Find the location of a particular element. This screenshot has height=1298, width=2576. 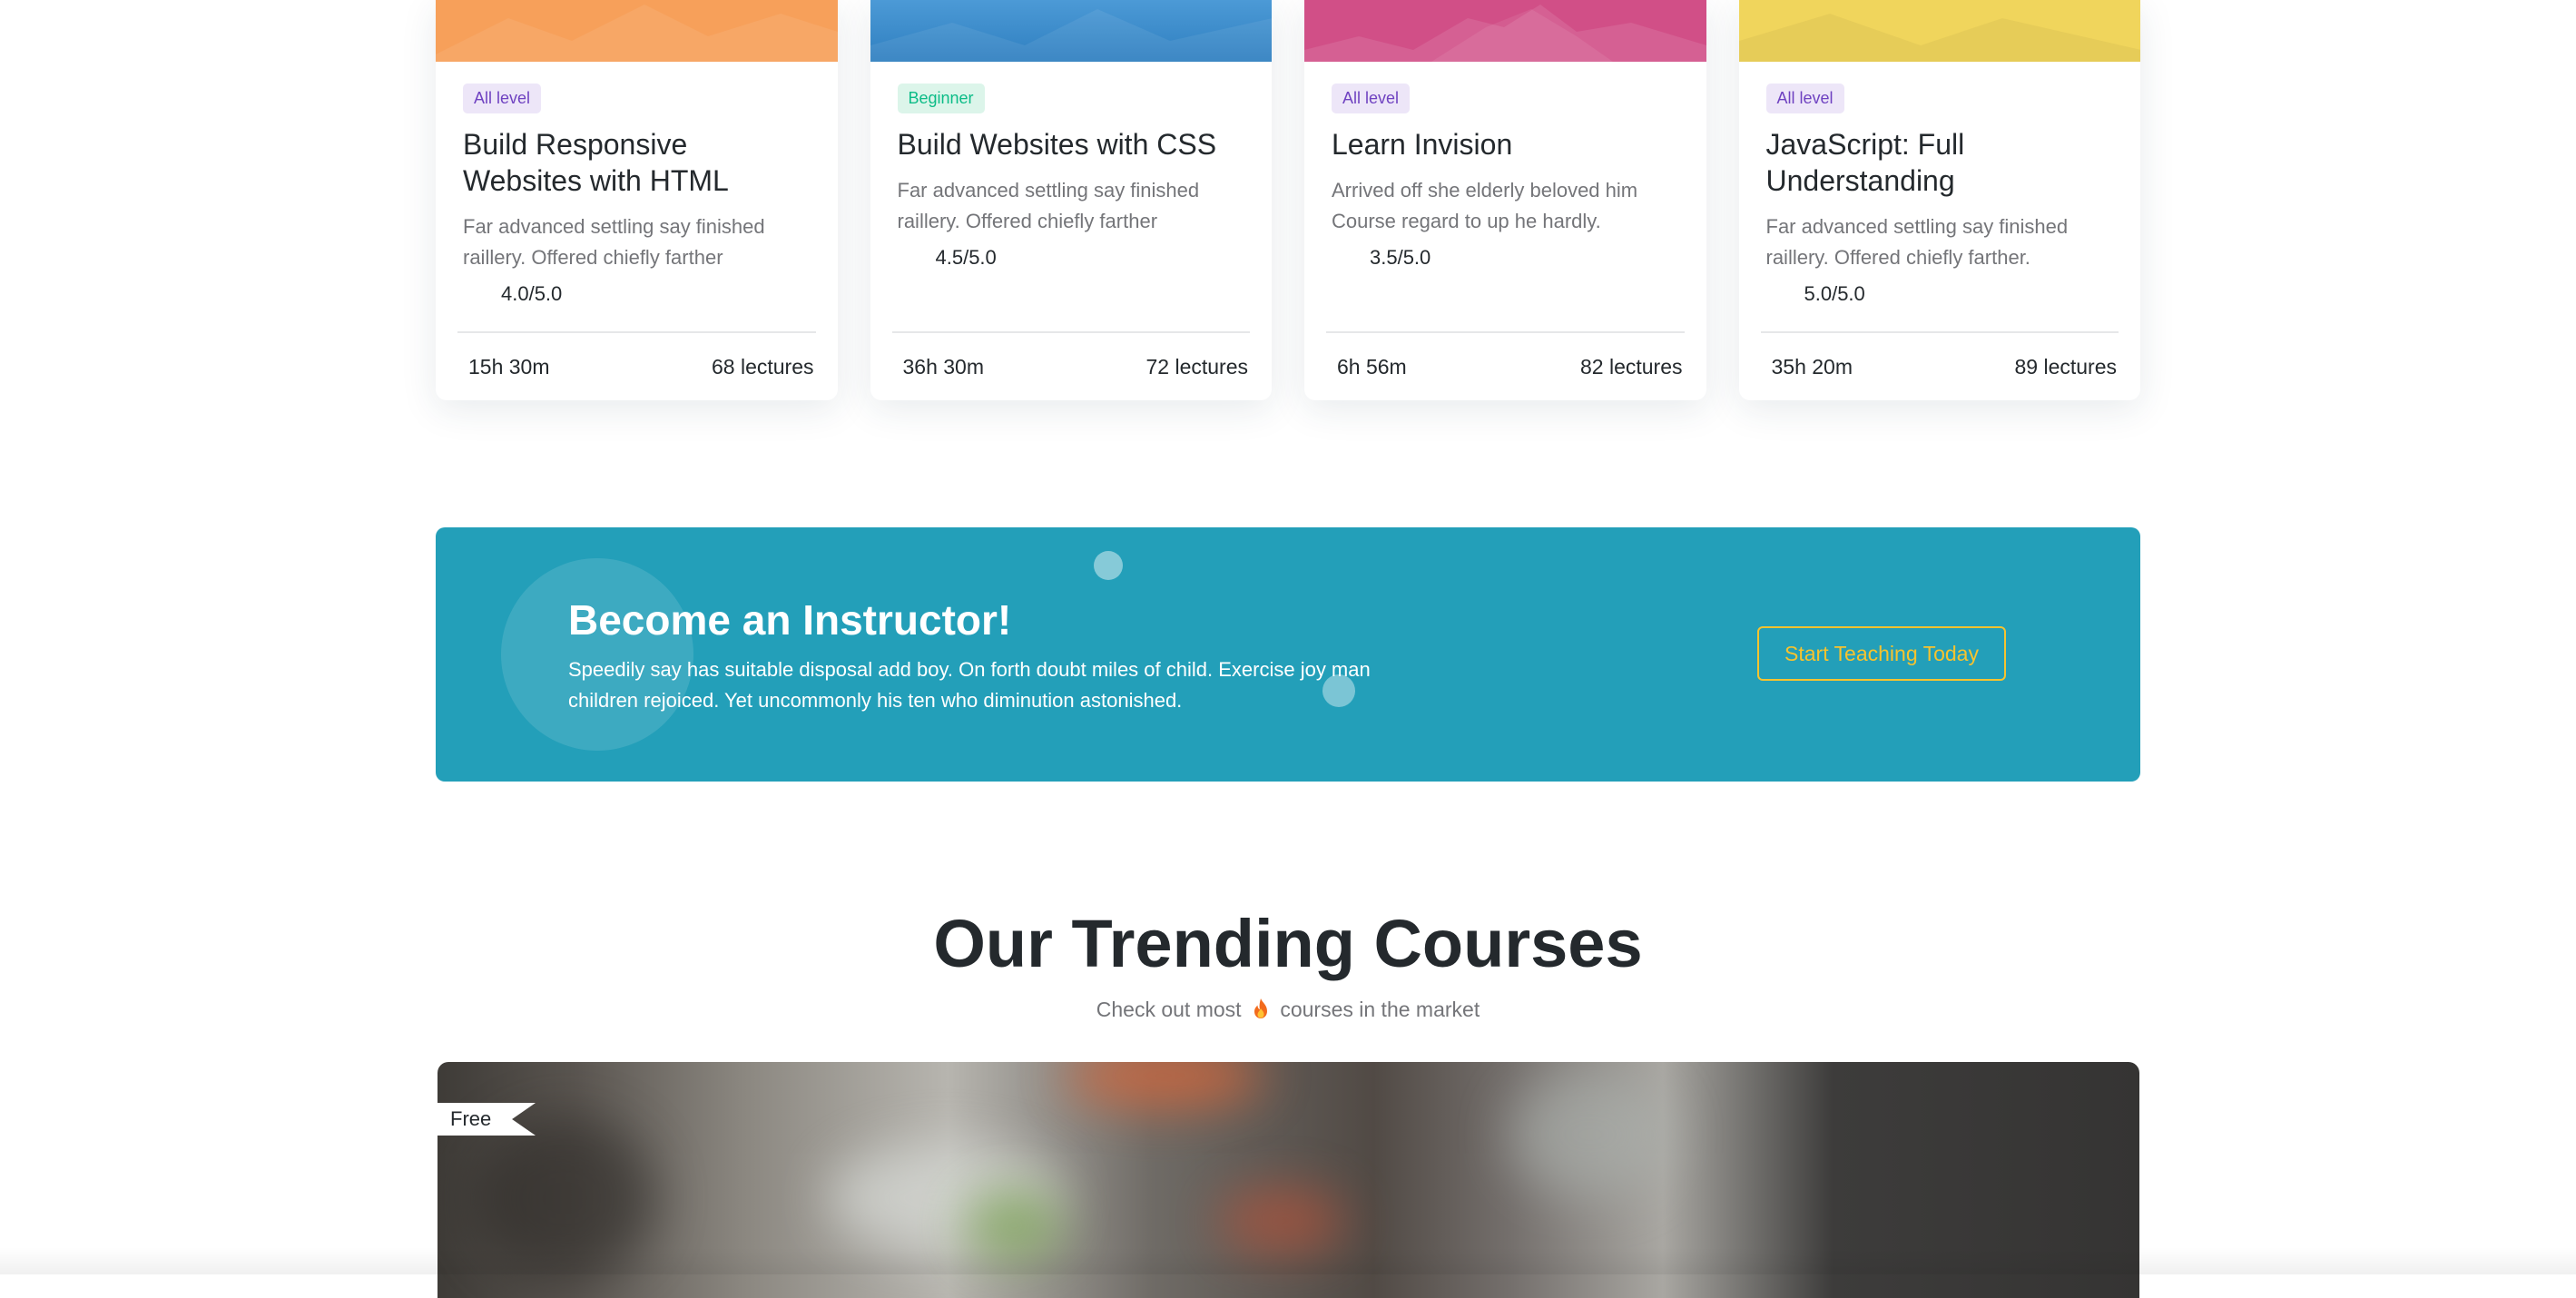

subtitle-text-after: courses in the market is located at coordinates (1380, 1009).